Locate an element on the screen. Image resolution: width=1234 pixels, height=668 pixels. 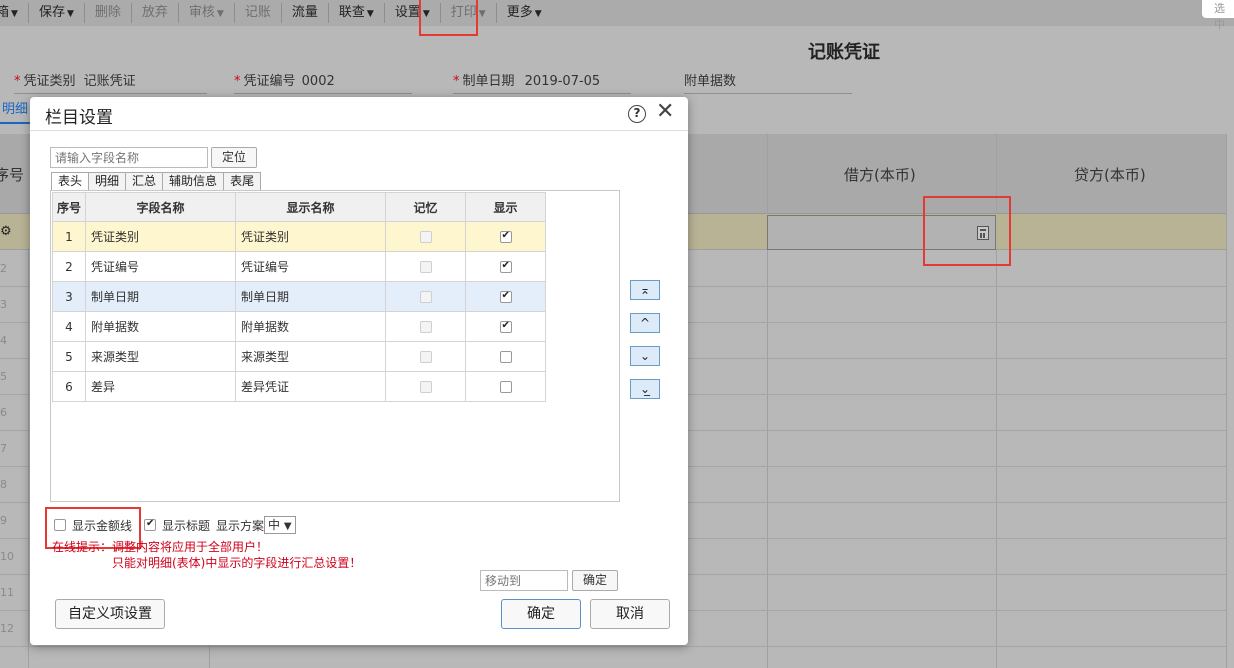
toolbar-item-9: 打印 ▼ is located at coordinates (469, 13).